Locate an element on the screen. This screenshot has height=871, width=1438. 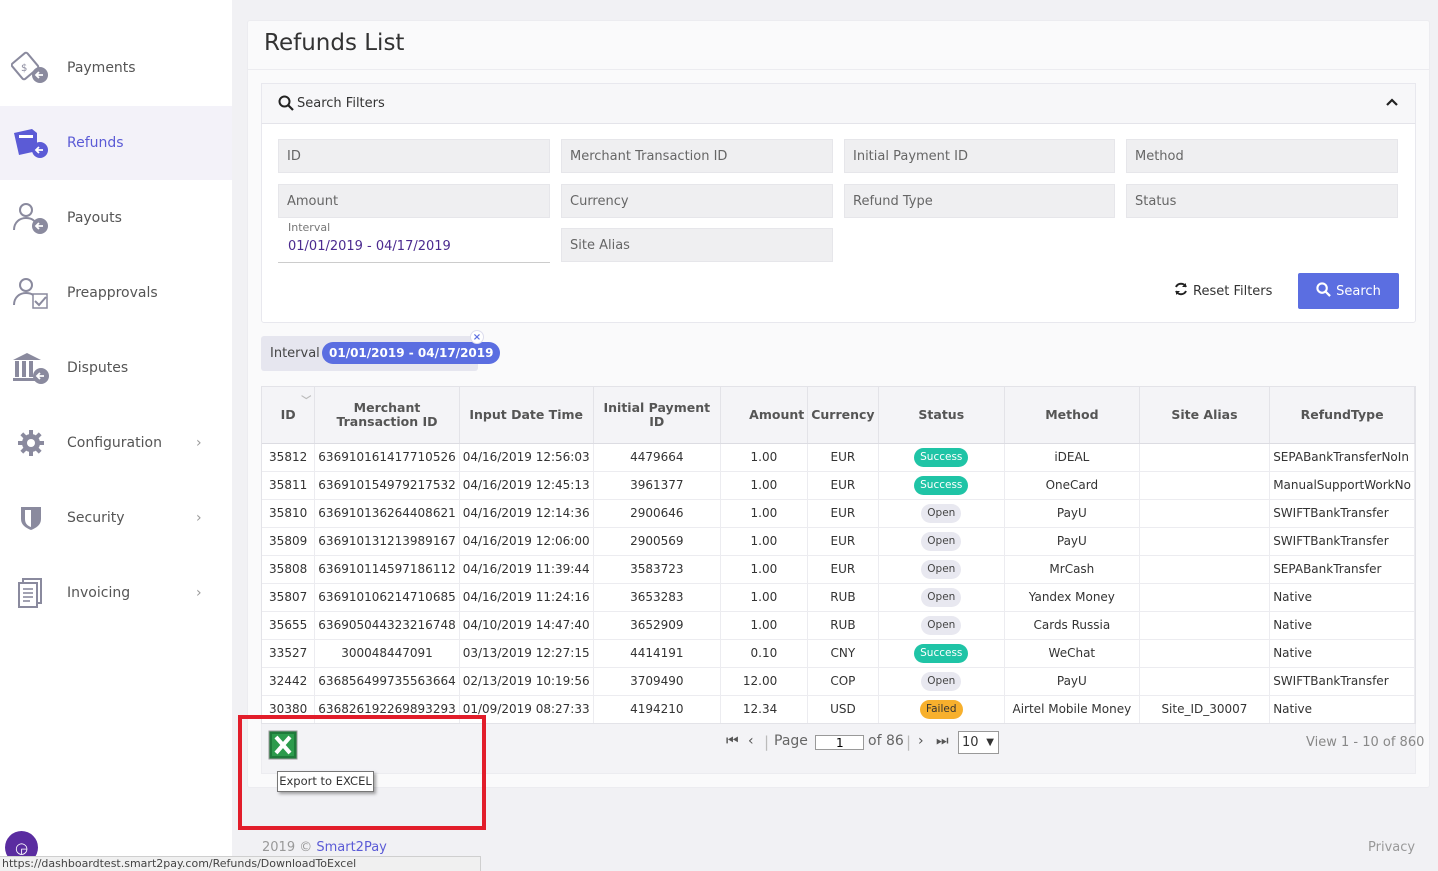
sidebar-item-preapprovals: Preapprovals is located at coordinates (116, 293).